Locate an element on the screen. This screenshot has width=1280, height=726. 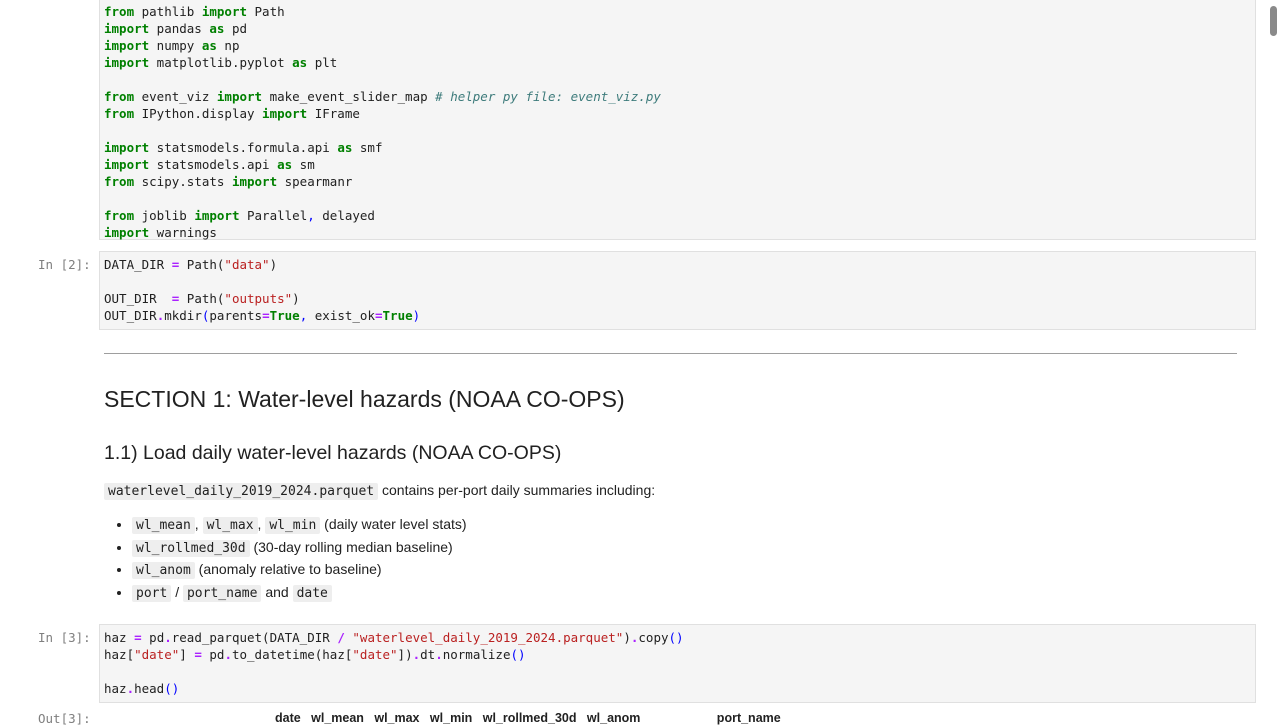
code-string: "waterlevel_daily_2019_2024.parquet" is located at coordinates (488, 637).